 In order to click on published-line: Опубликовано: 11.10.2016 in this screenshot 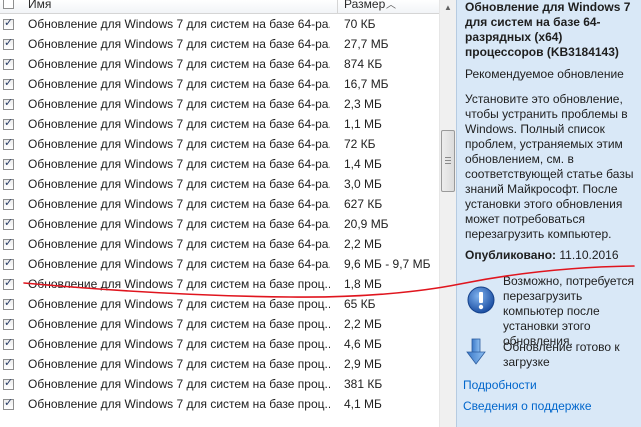, I will do `click(542, 255)`.